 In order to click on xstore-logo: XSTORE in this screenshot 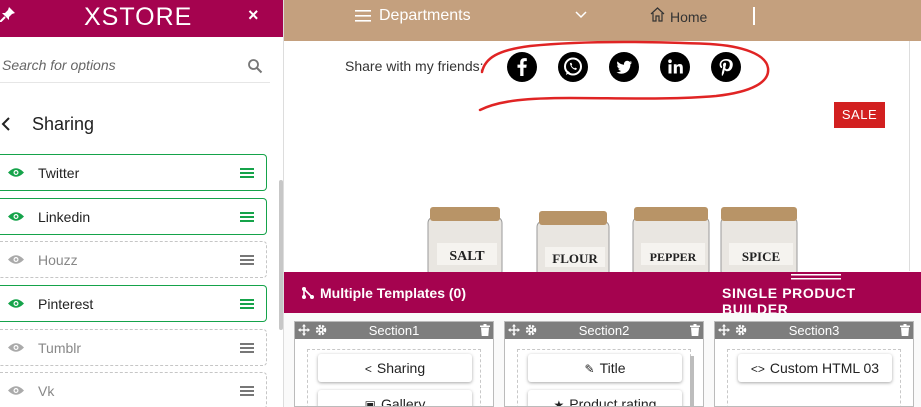, I will do `click(138, 17)`.